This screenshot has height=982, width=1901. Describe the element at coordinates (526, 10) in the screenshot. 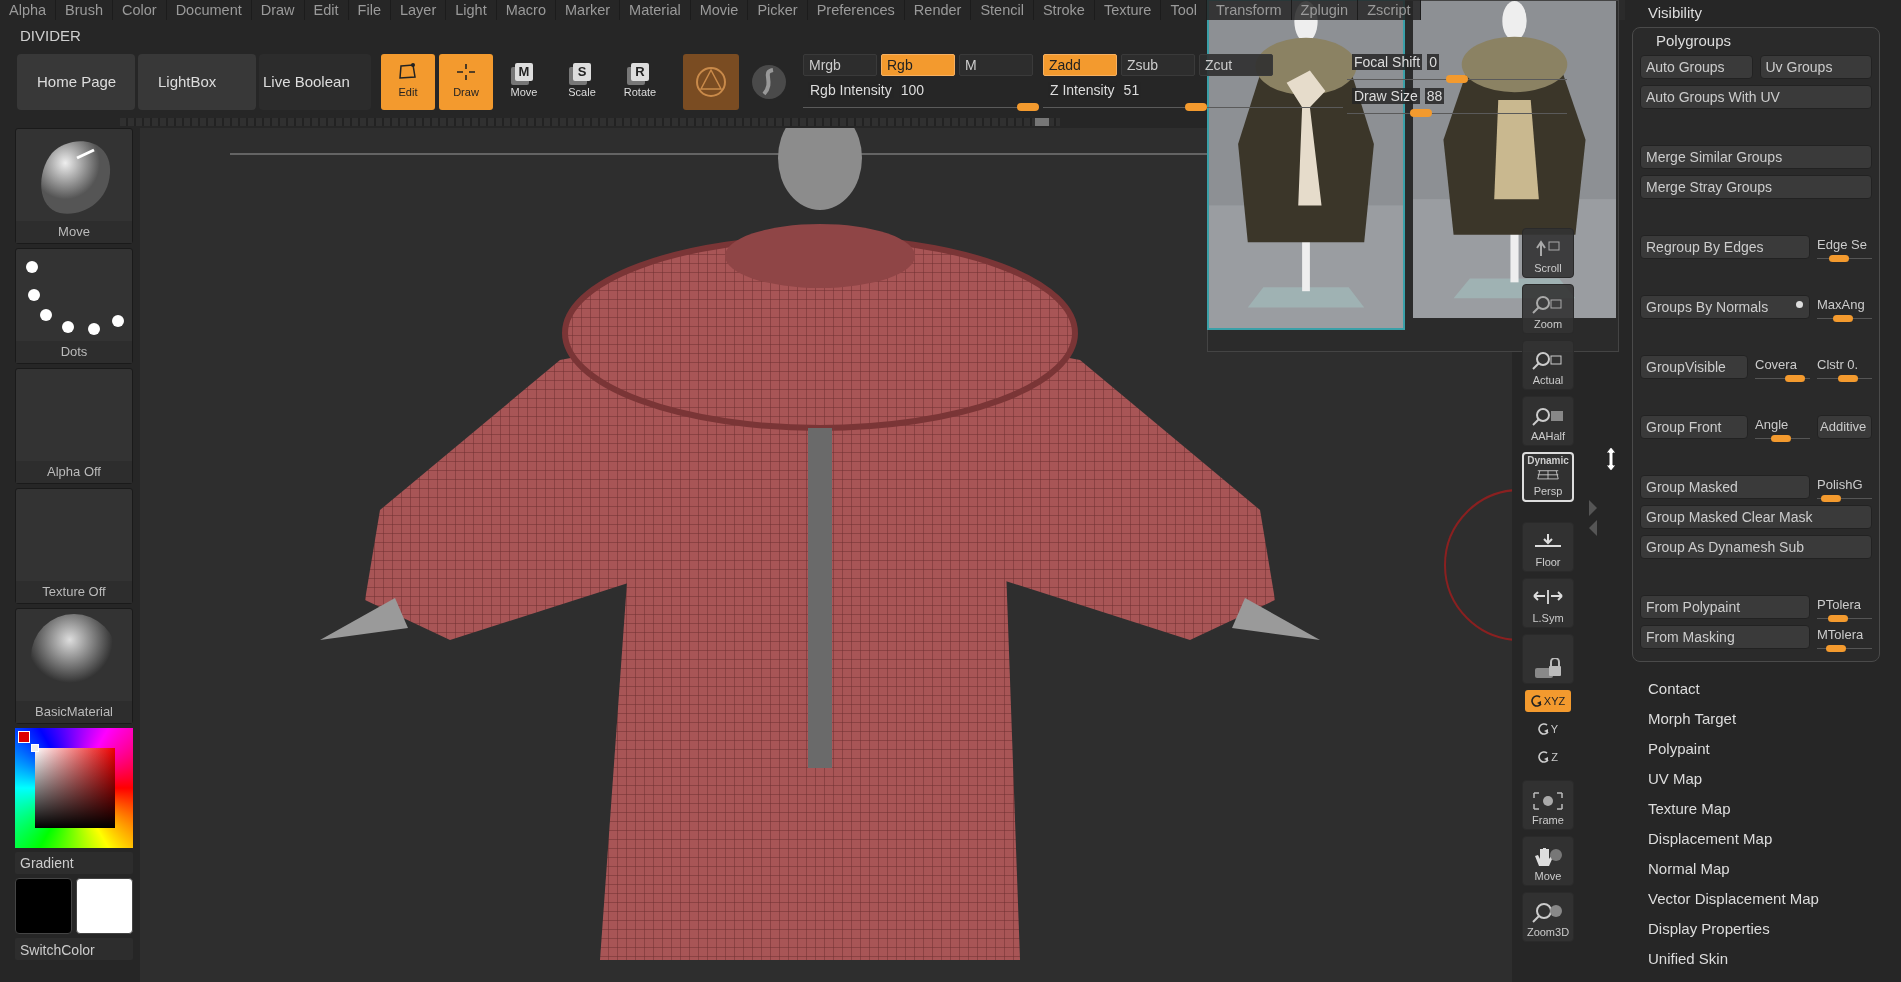

I see `menu-item: Macro` at that location.